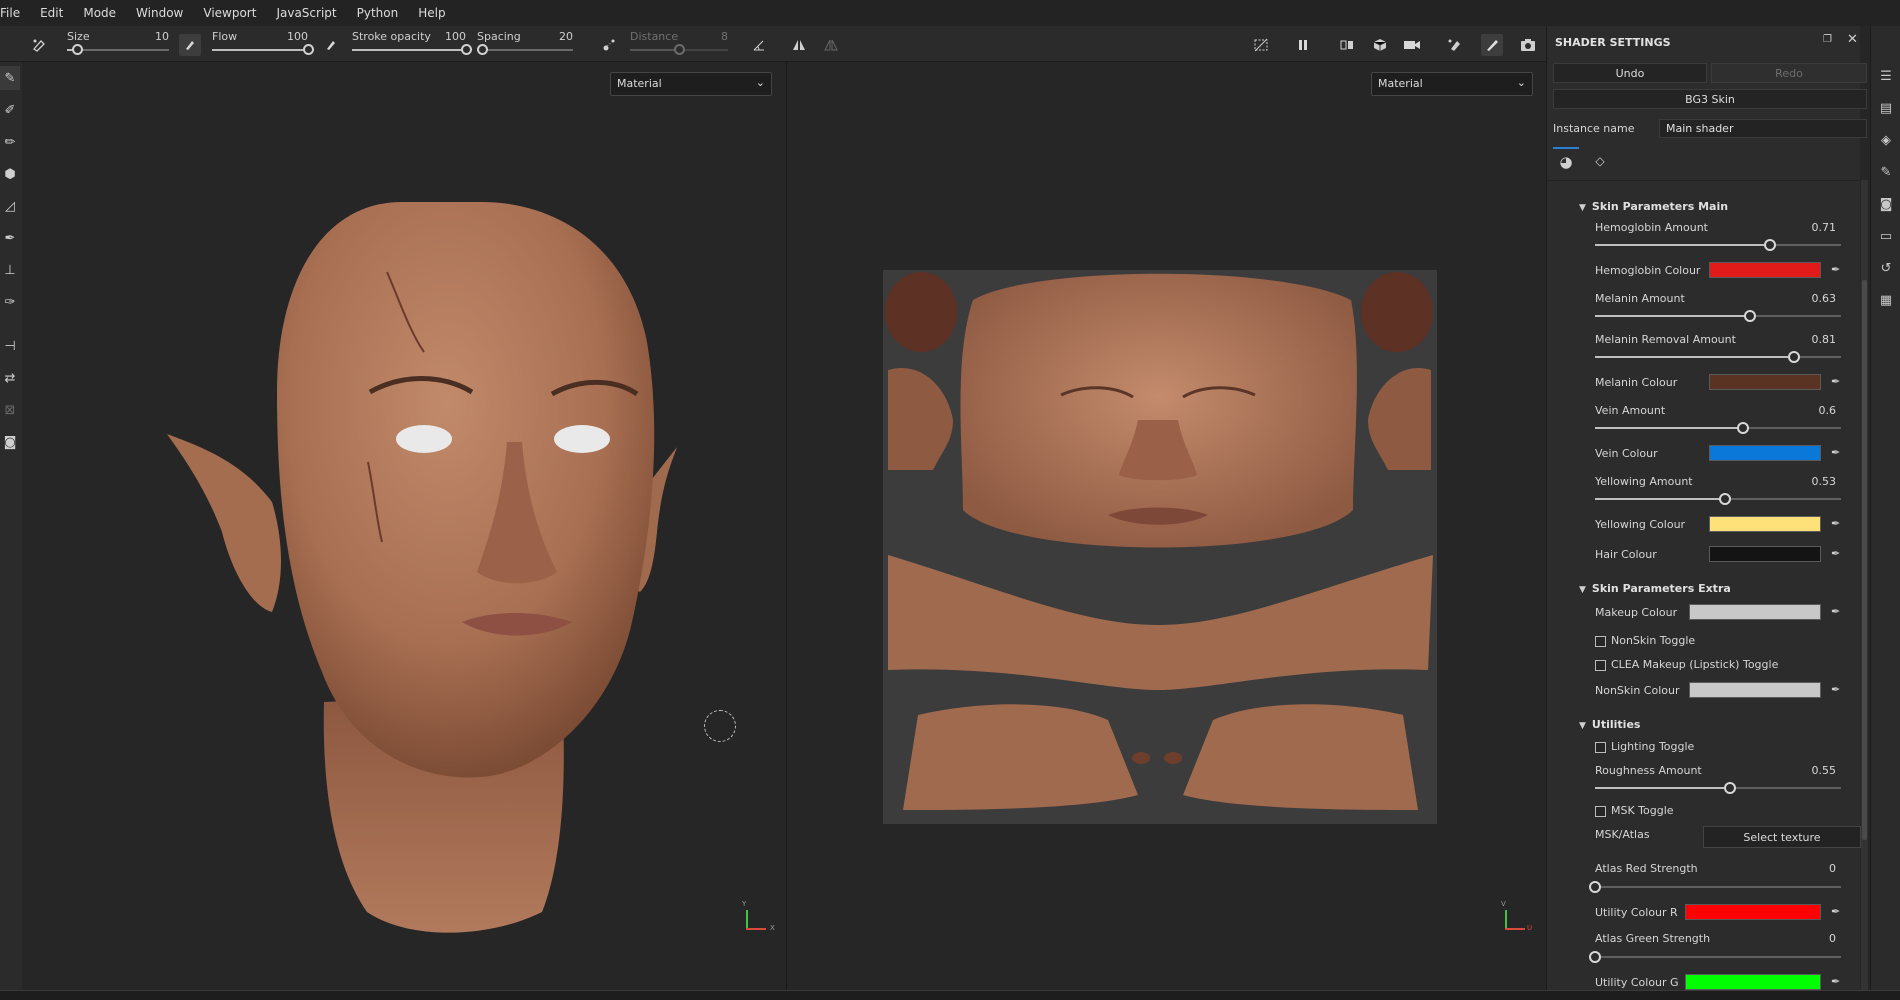  I want to click on brush-icon, so click(1492, 45).